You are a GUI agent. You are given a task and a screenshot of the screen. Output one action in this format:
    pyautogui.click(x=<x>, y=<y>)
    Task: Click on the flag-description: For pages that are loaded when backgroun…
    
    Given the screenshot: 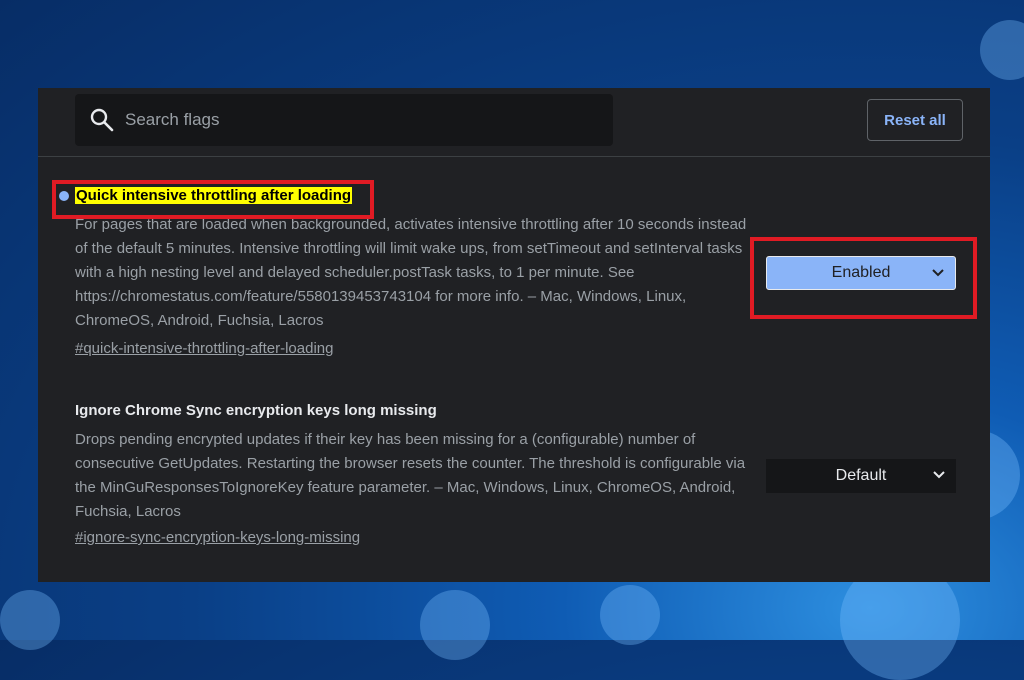 What is the action you would take?
    pyautogui.click(x=411, y=272)
    